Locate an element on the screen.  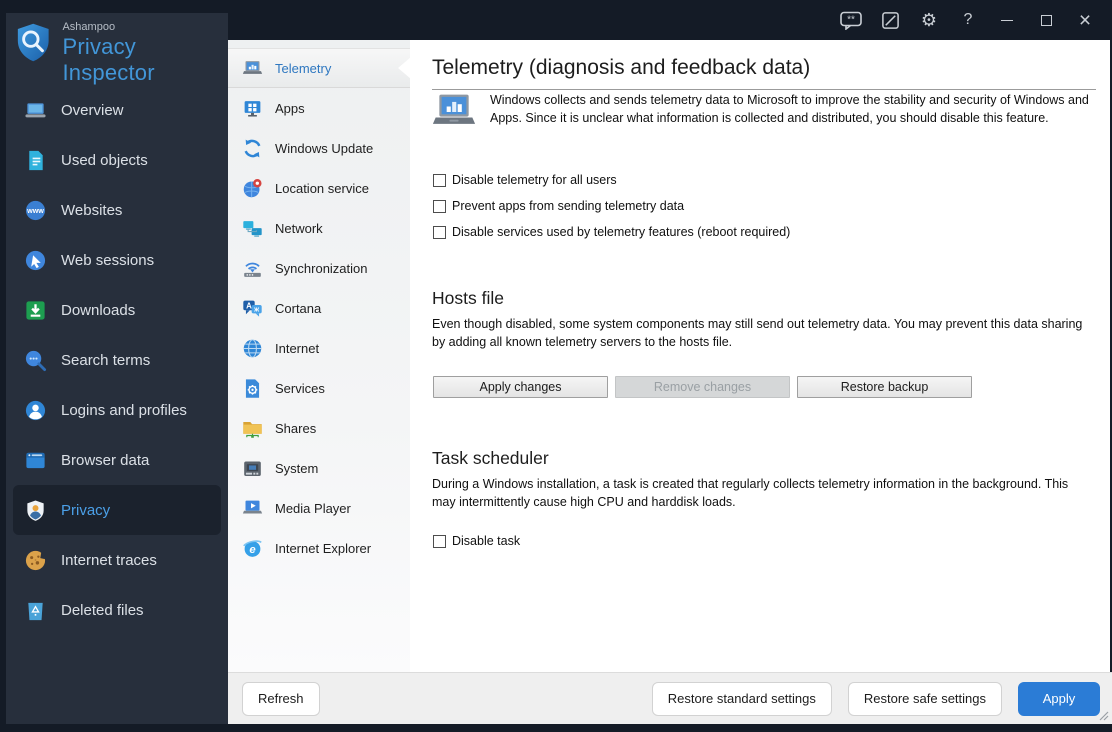
telemetry-laptop-icon is located at coordinates (454, 109).